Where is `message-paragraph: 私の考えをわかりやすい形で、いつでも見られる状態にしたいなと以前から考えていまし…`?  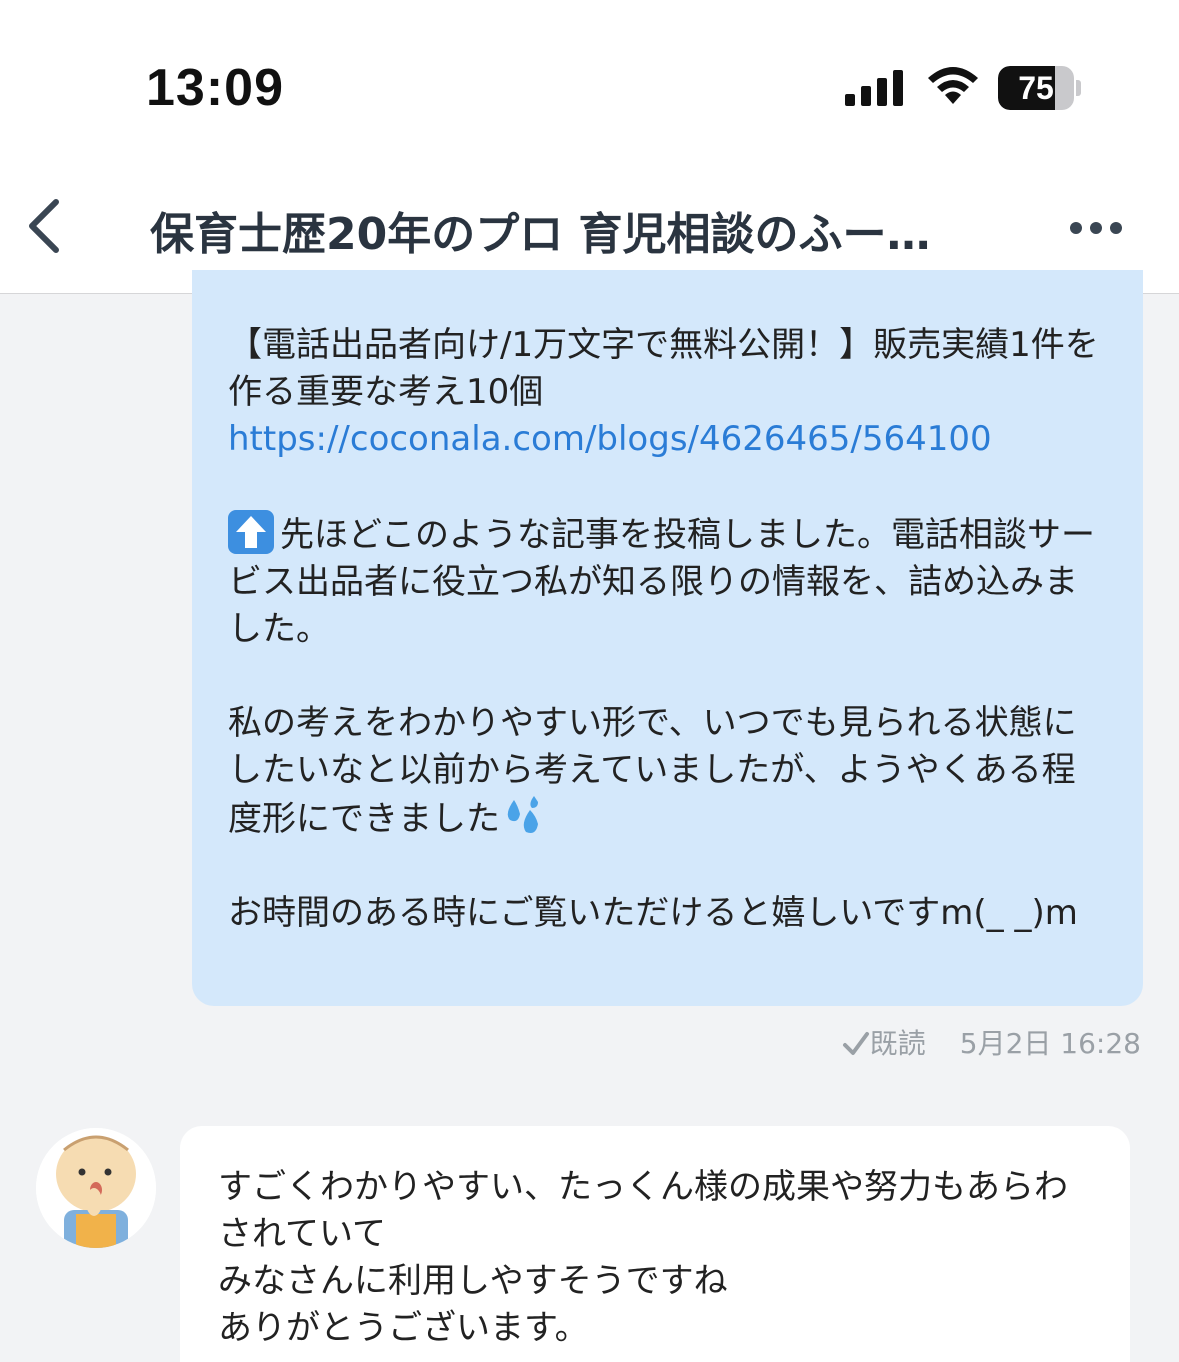
message-paragraph: 私の考えをわかりやすい形で、いつでも見られる状態にしたいなと以前から考えていまし… is located at coordinates (652, 771).